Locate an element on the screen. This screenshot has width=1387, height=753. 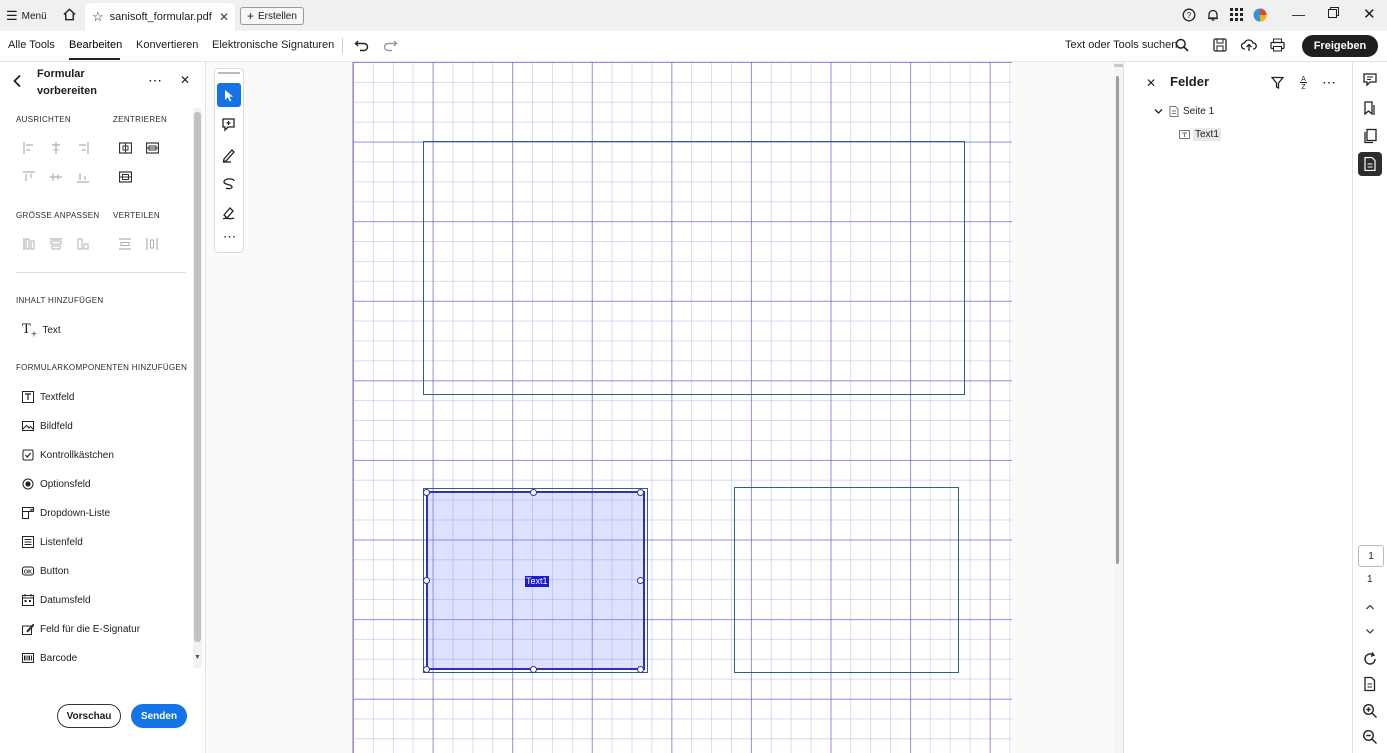
zoom-in-icon is located at coordinates (1370, 711).